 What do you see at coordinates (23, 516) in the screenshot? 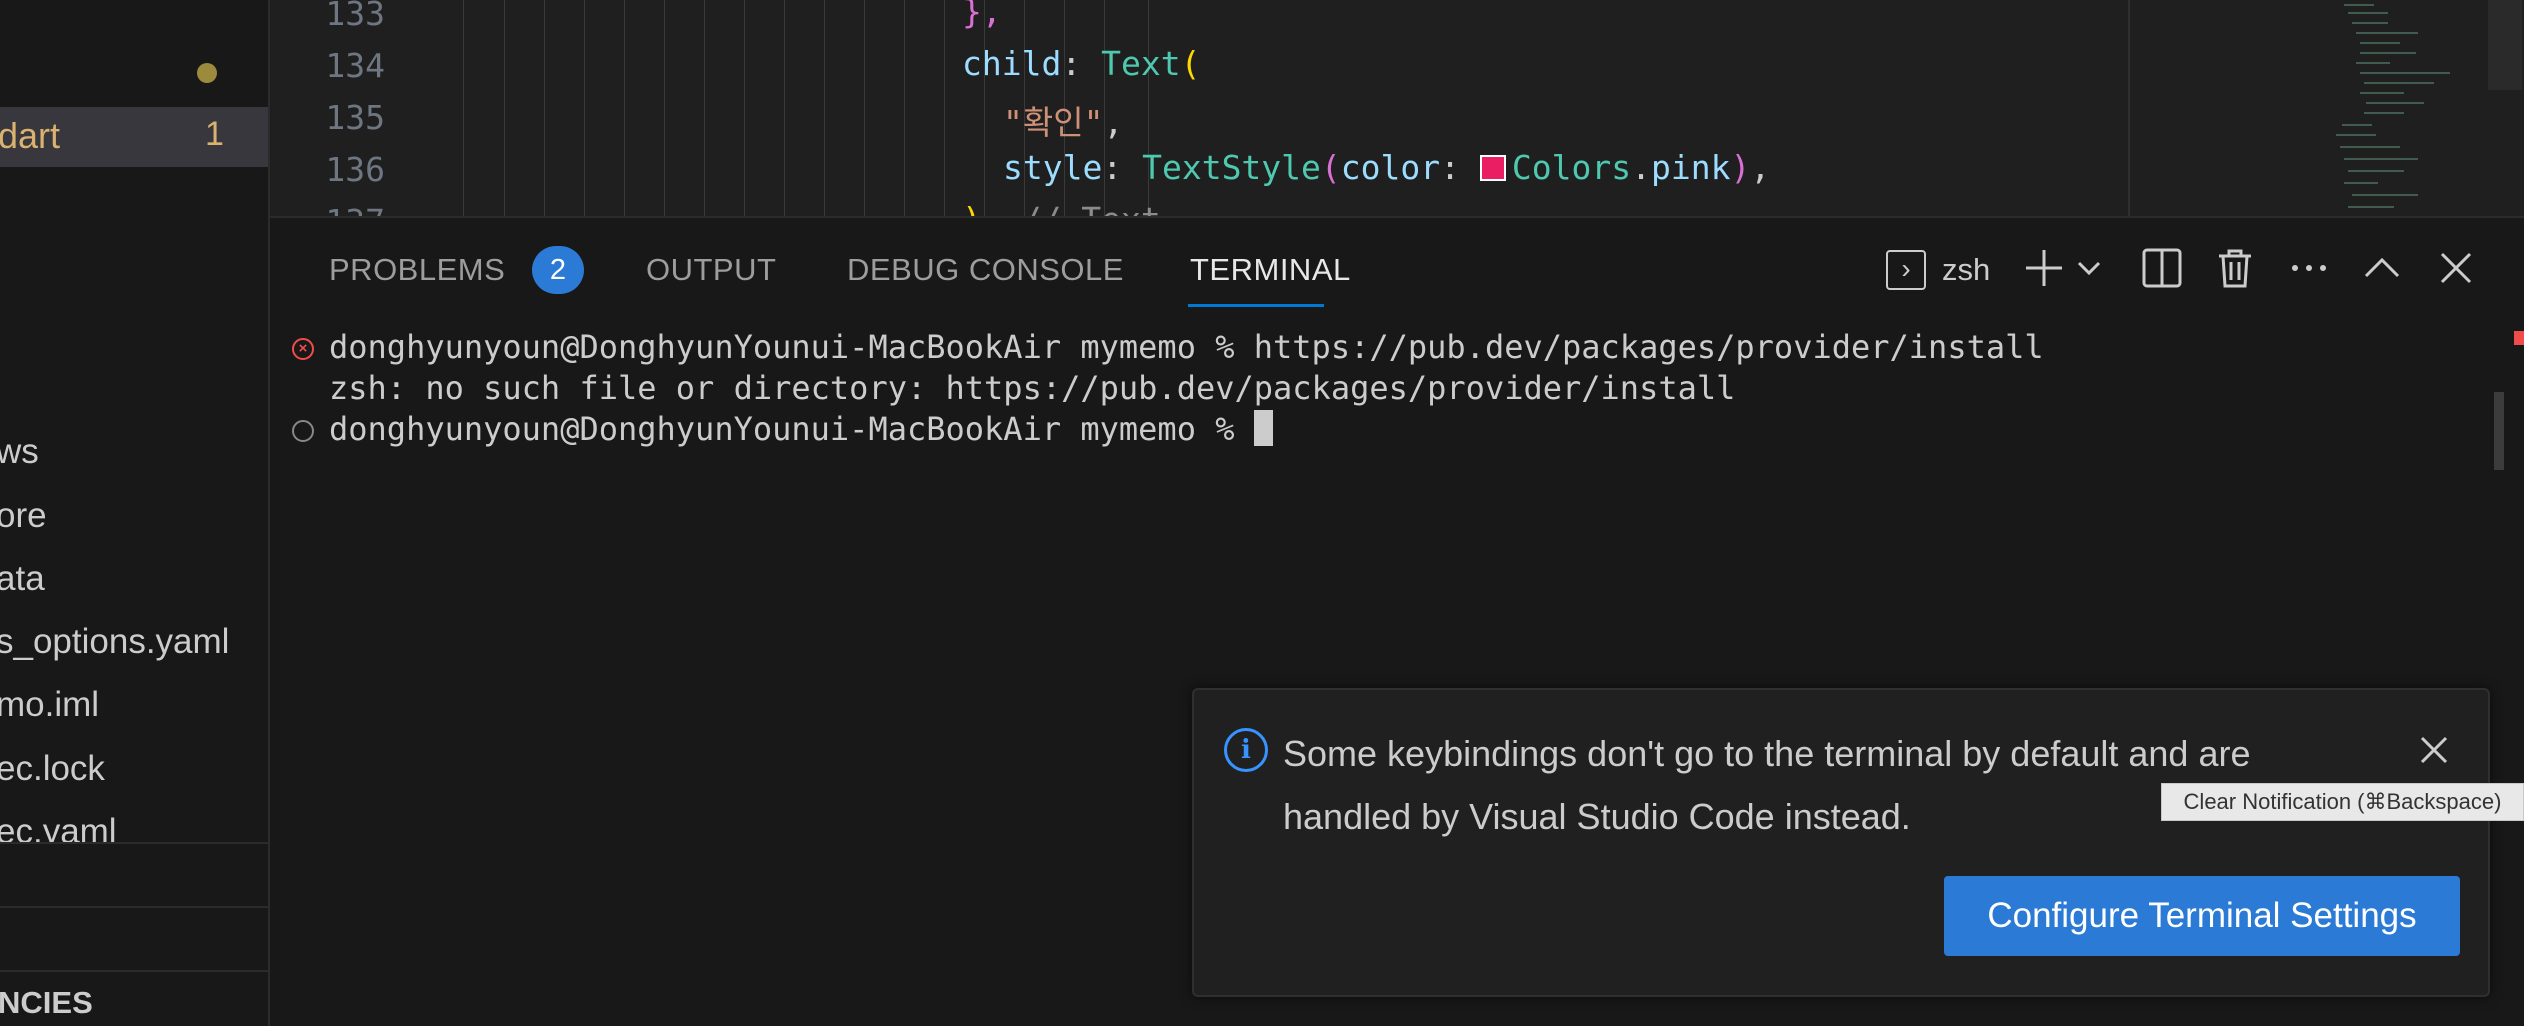
I see `explorer-item: ore` at bounding box center [23, 516].